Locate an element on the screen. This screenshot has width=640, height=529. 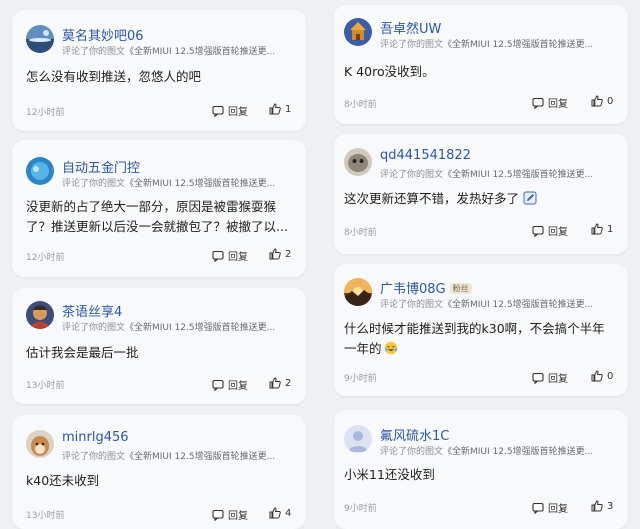
laughing-tears-emoji-icon is located at coordinates (390, 348).